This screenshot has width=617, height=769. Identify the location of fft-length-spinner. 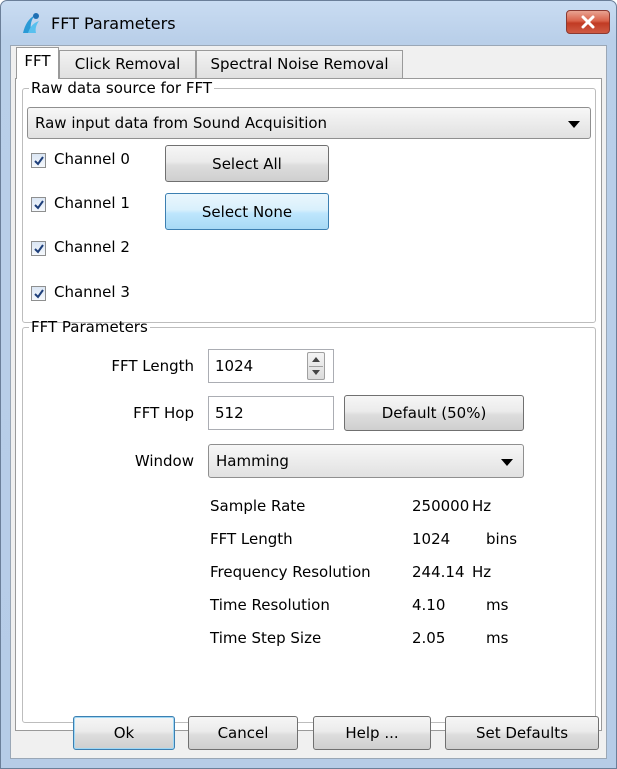
(316, 366).